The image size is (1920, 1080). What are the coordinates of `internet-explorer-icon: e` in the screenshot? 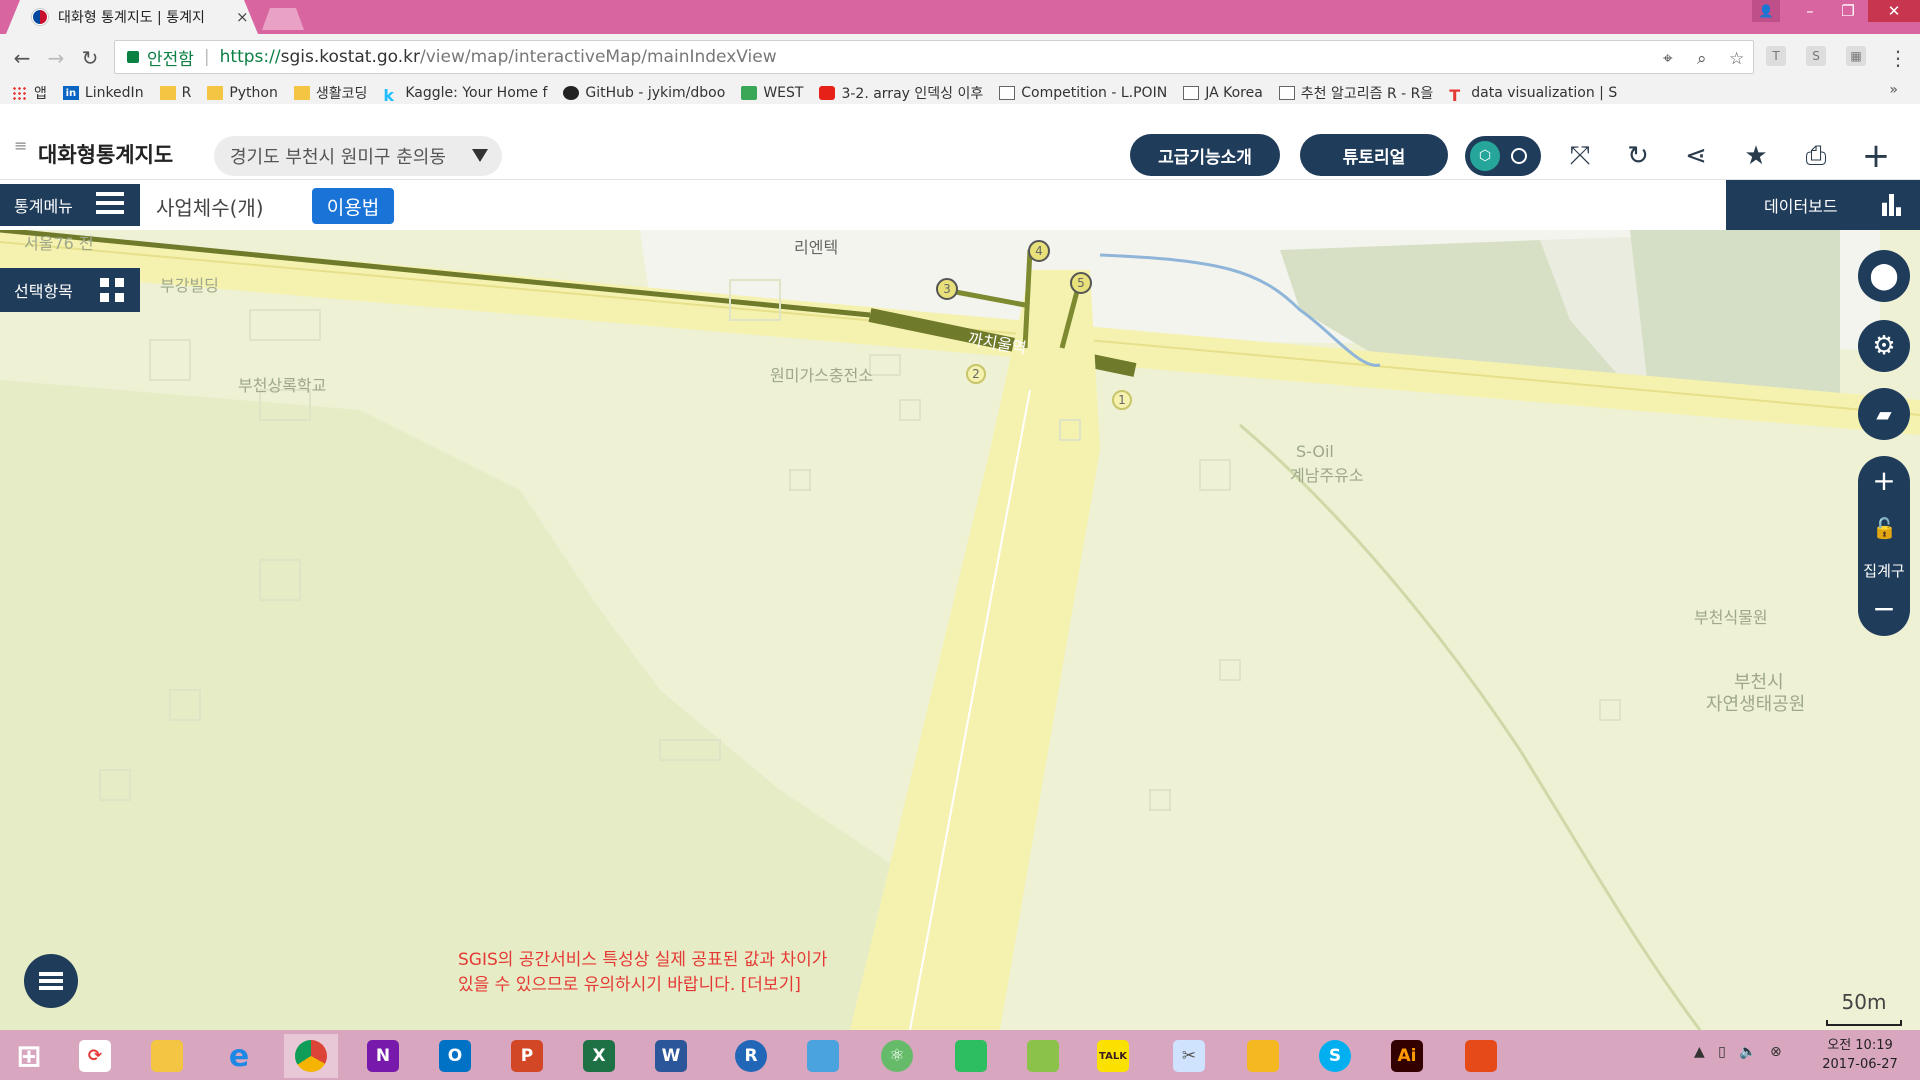 It's located at (239, 1056).